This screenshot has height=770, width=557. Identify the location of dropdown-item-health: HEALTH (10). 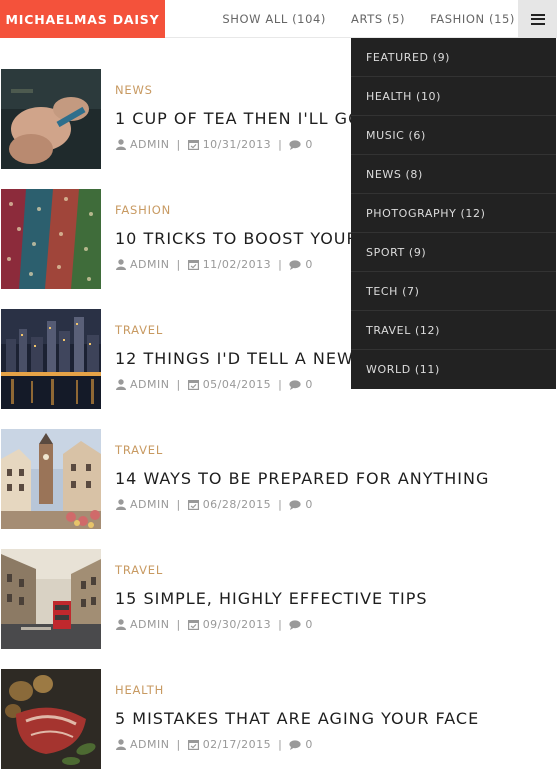
(453, 96).